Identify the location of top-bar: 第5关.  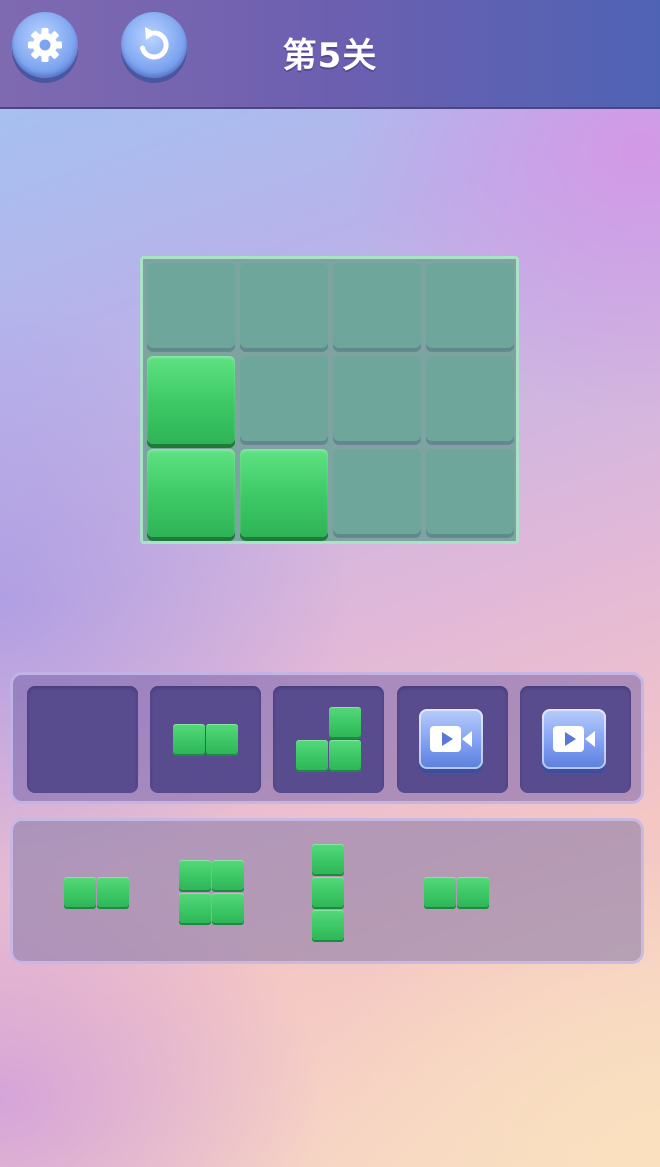
(330, 54).